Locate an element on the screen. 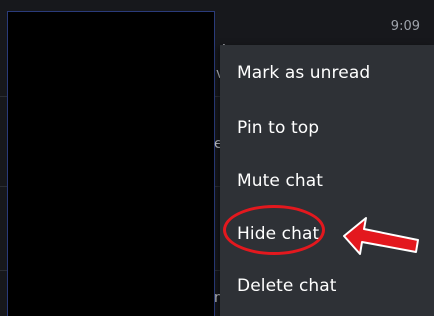 This screenshot has height=316, width=434. menu-item-pin-to-top: Pin to top is located at coordinates (278, 128).